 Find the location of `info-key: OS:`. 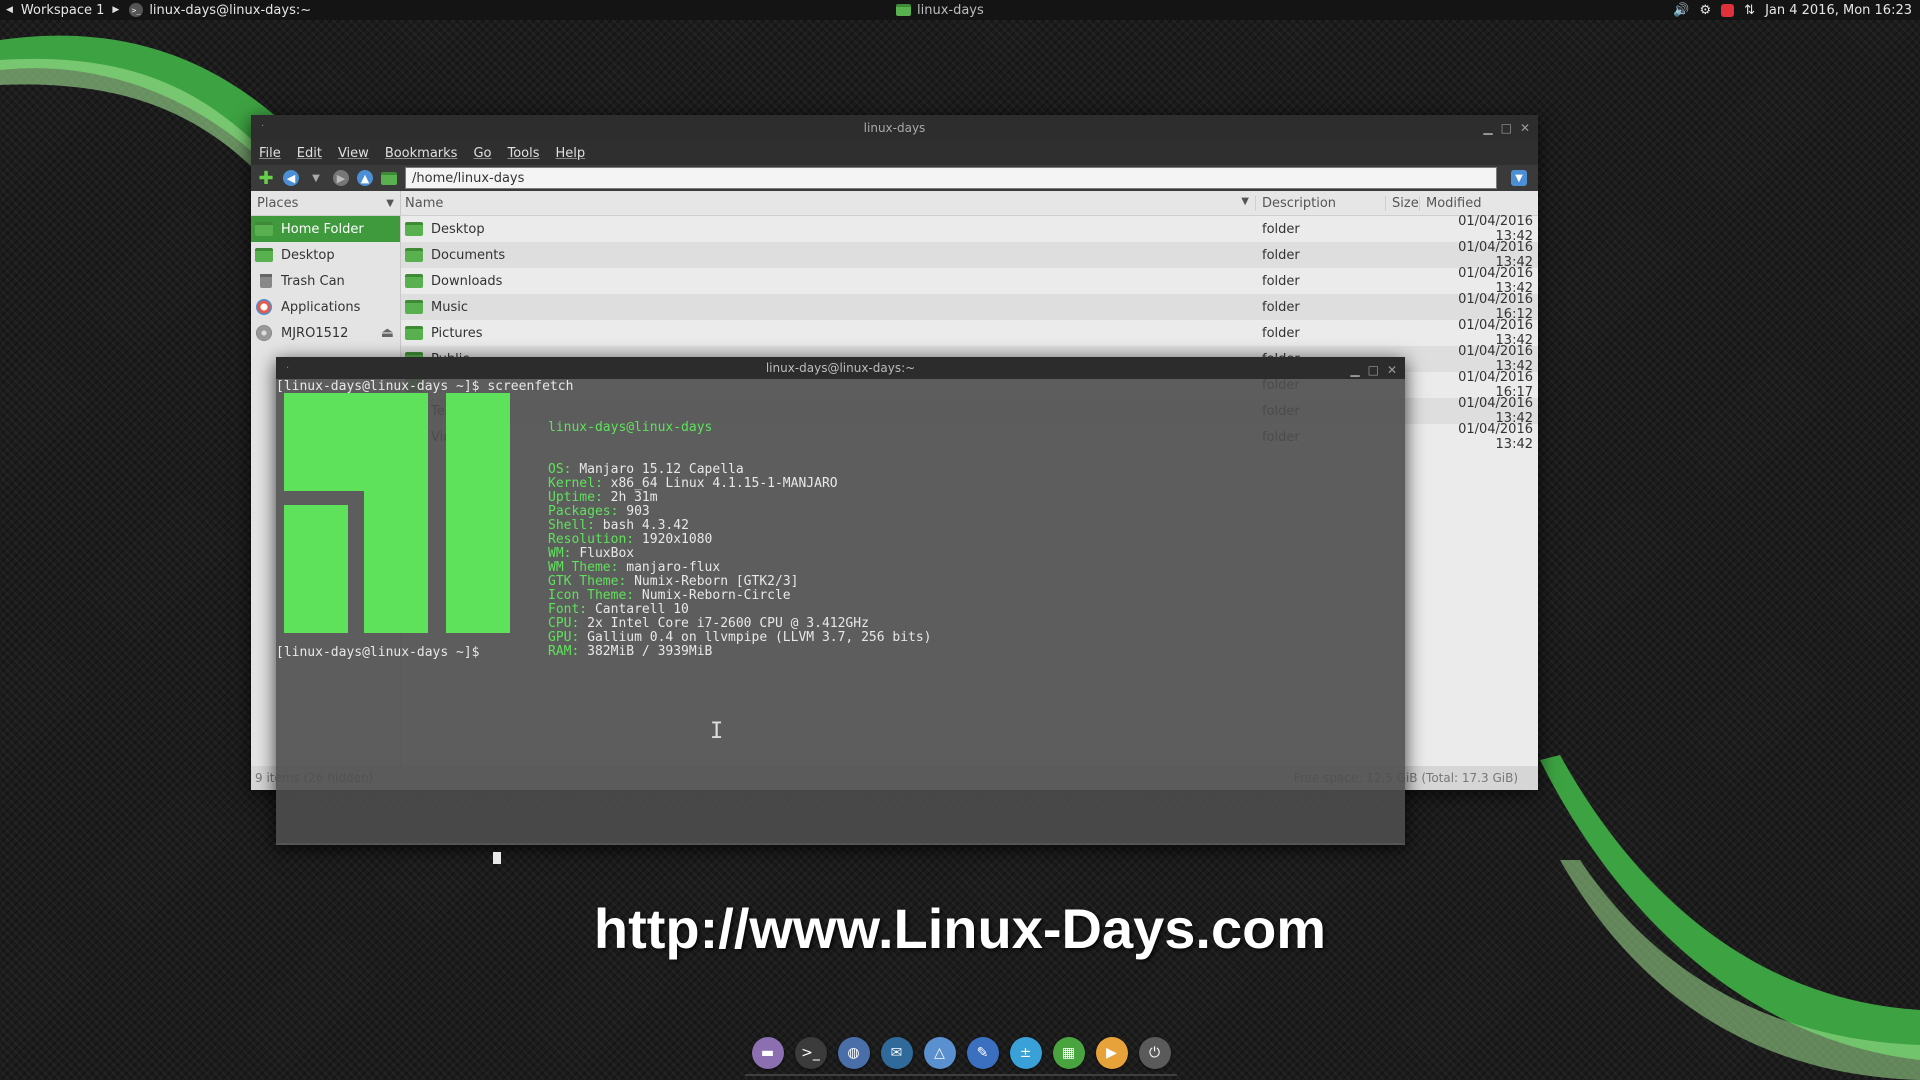

info-key: OS: is located at coordinates (560, 469).